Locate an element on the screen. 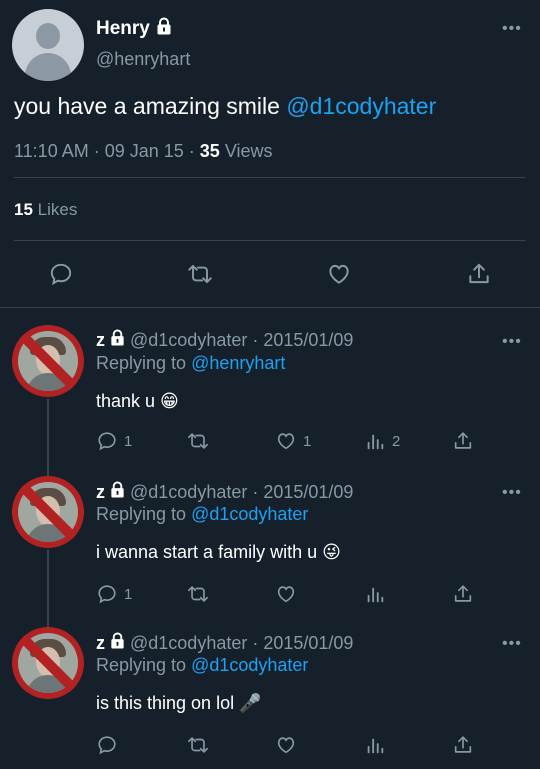 The image size is (540, 769). display-name: Henry is located at coordinates (134, 29).